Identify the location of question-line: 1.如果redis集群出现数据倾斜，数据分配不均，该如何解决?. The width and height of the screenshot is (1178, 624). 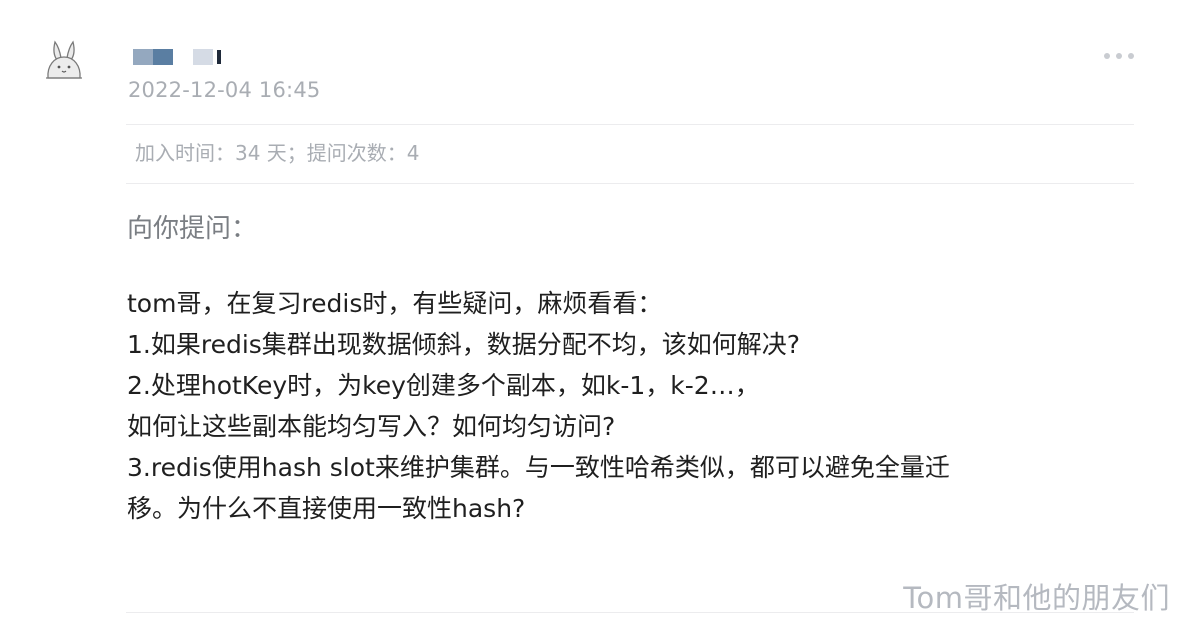
(464, 344).